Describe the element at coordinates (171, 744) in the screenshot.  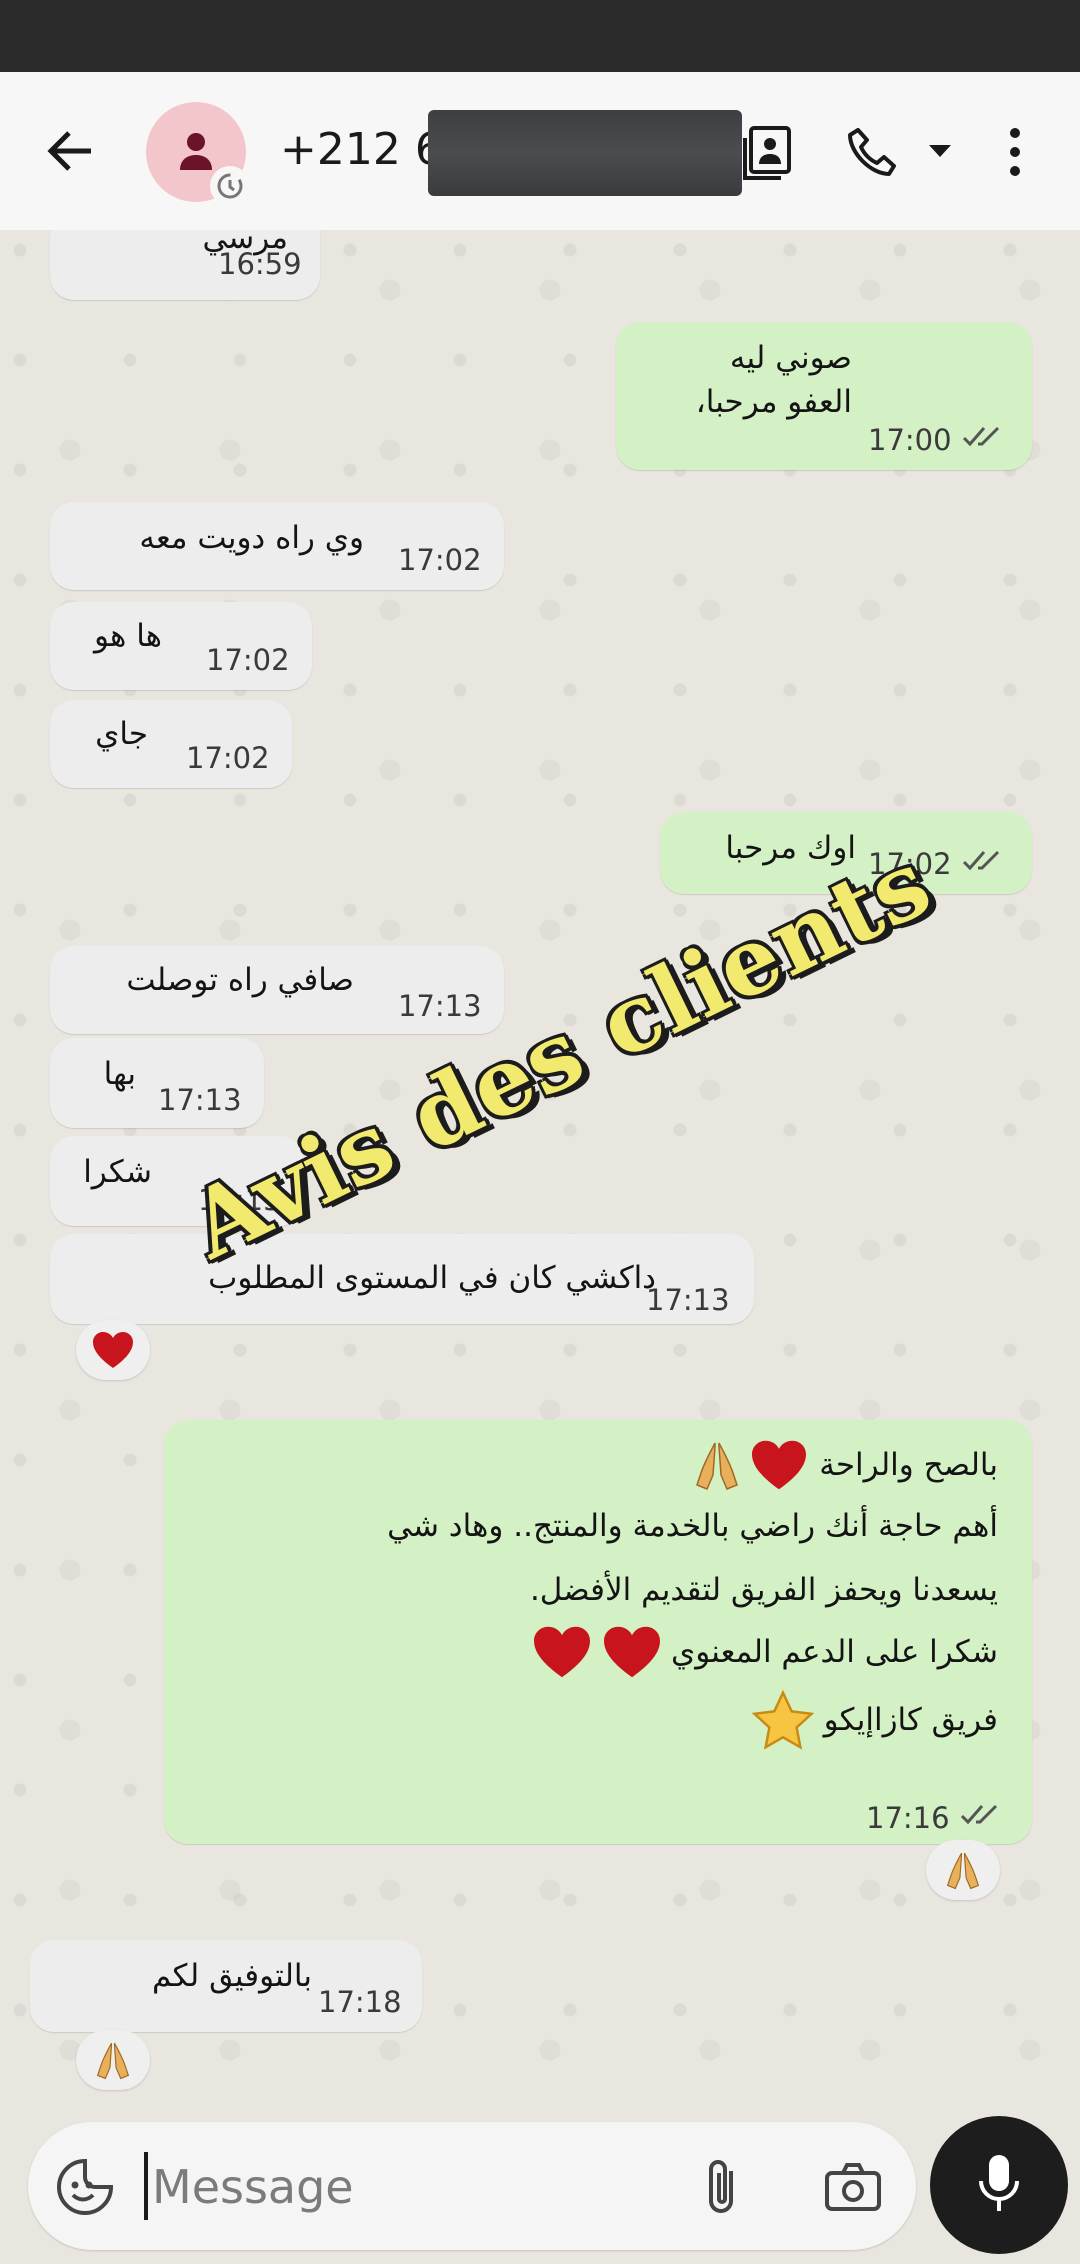
I see `message-bubble-incoming: جاي 17:02` at that location.